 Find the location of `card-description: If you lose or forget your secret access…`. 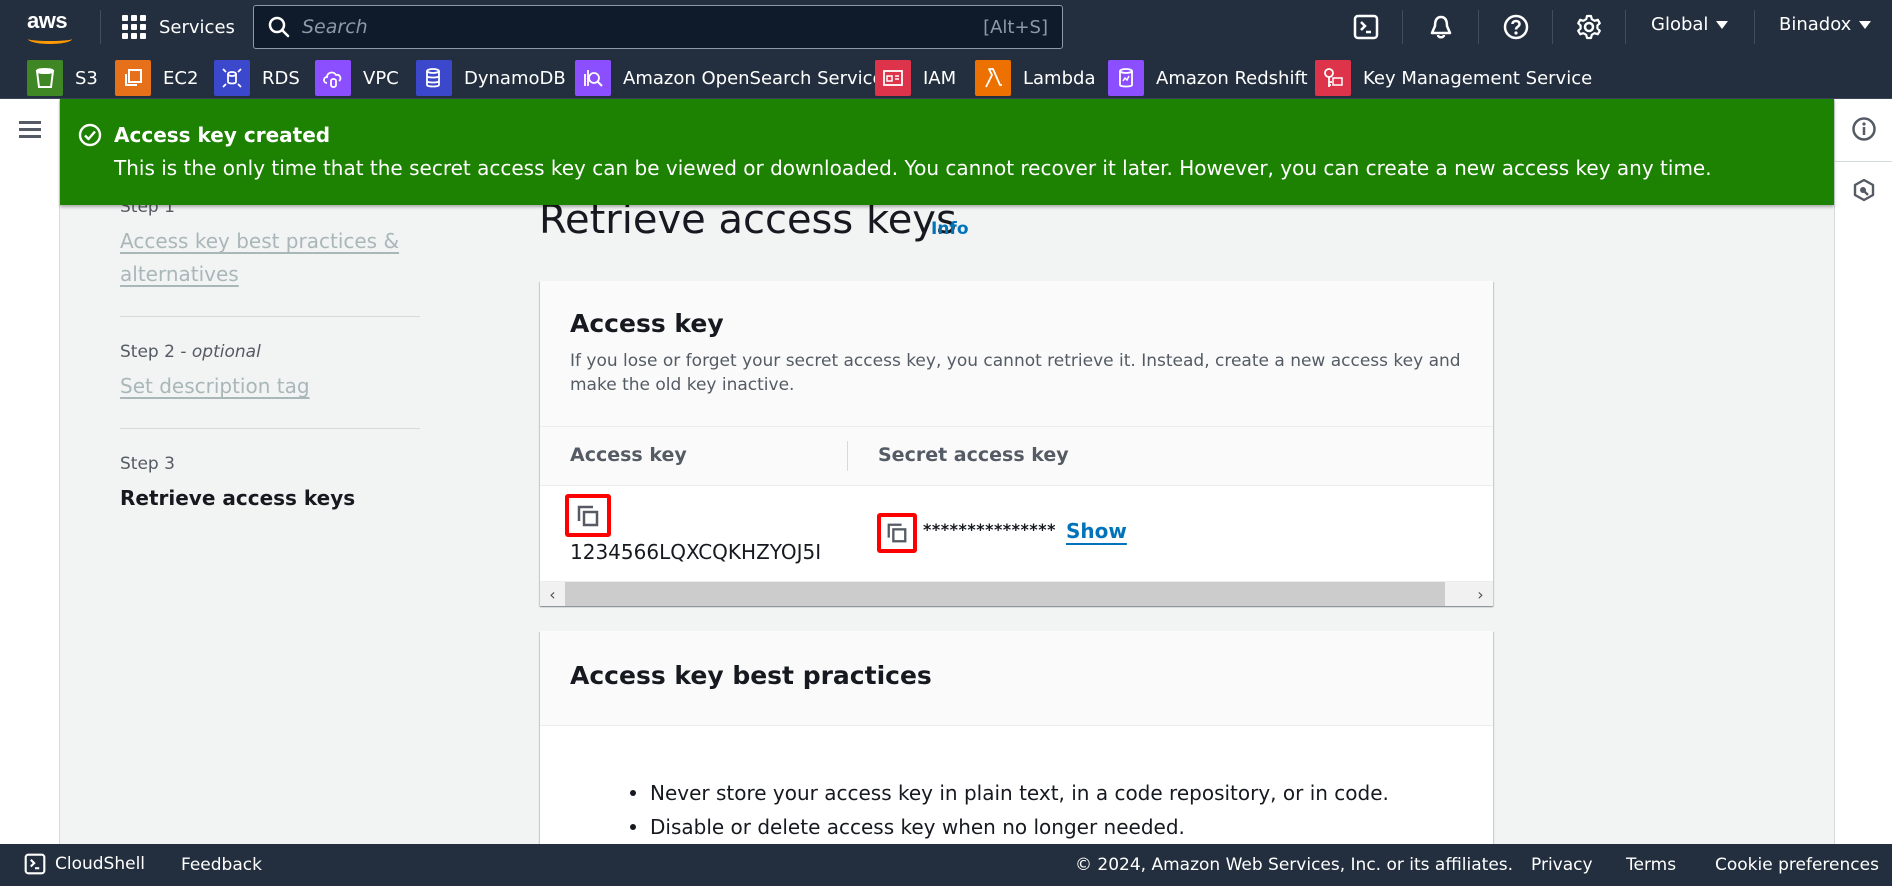

card-description: If you lose or forget your secret access… is located at coordinates (1015, 373).